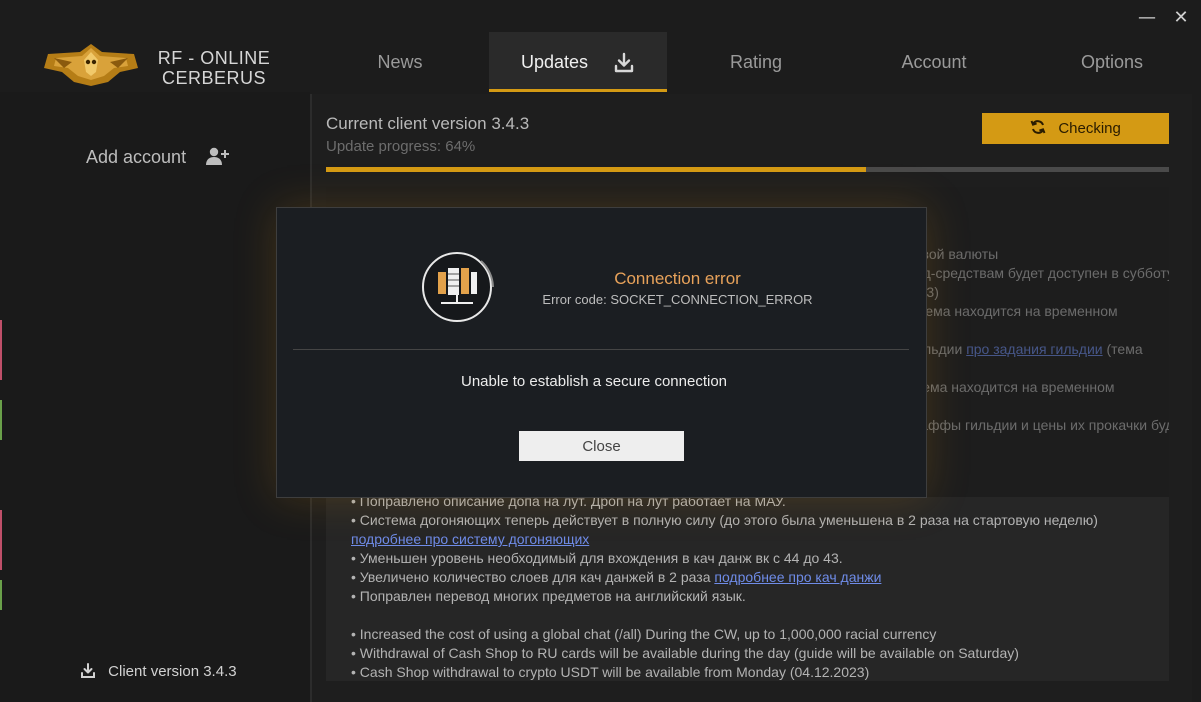  I want to click on patch-note-line: подробнее про систему догоняющих, so click(751, 539).